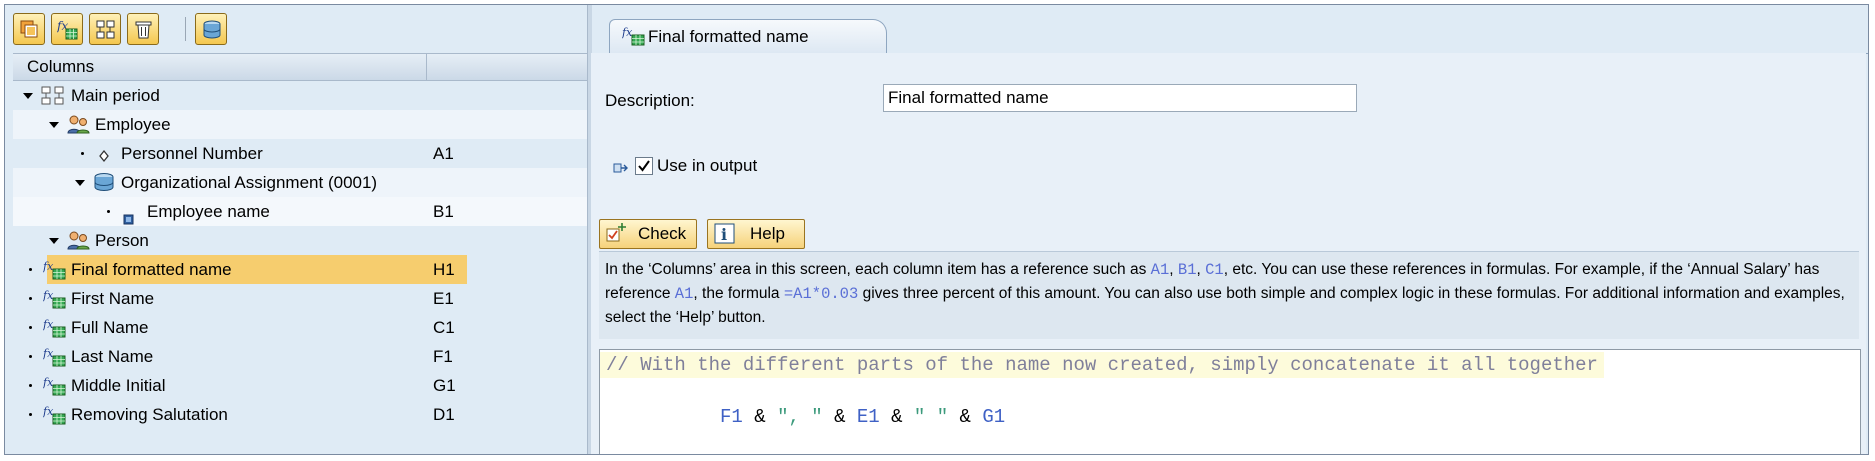 This screenshot has height=461, width=1875. Describe the element at coordinates (1229, 36) in the screenshot. I see `tab-strip: fx Final formatted name` at that location.